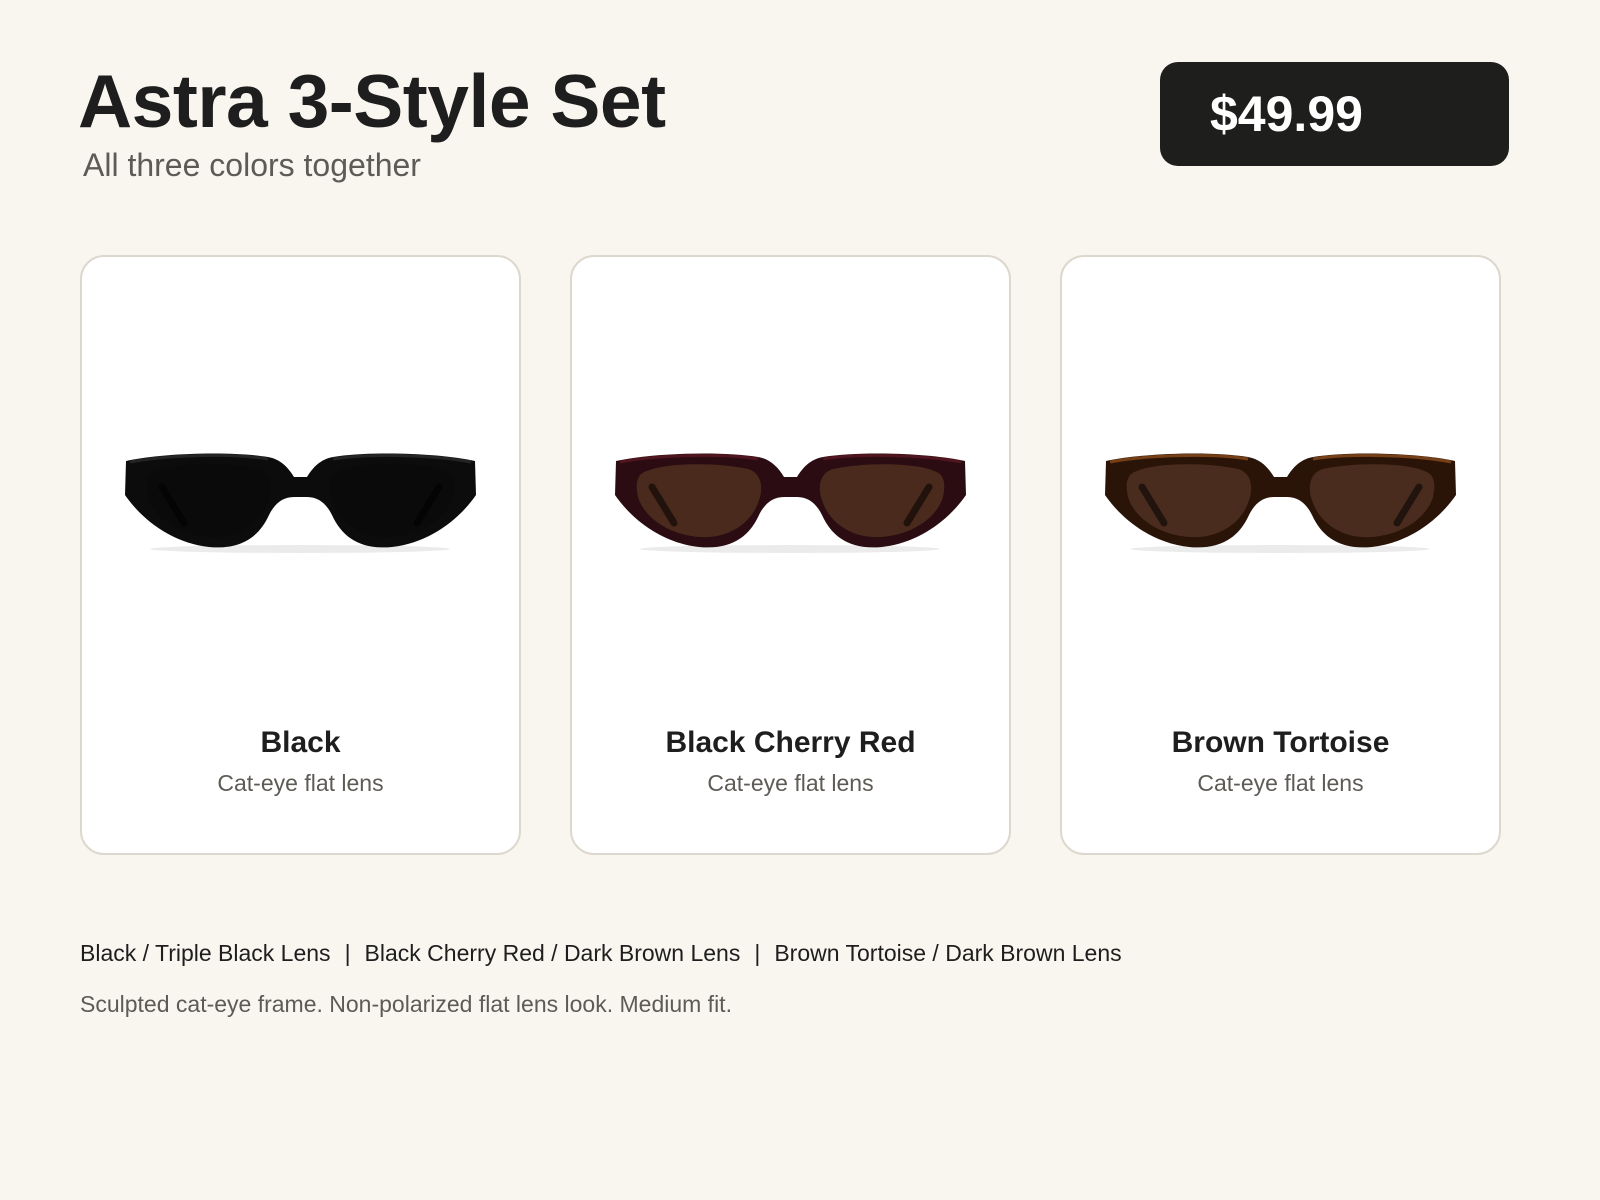  Describe the element at coordinates (1280, 742) in the screenshot. I see `card-title: Brown Tortoise` at that location.